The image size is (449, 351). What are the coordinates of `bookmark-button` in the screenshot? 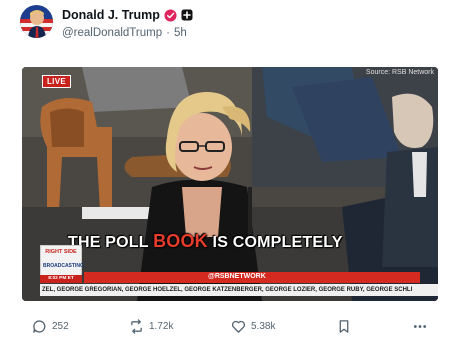 It's located at (344, 326).